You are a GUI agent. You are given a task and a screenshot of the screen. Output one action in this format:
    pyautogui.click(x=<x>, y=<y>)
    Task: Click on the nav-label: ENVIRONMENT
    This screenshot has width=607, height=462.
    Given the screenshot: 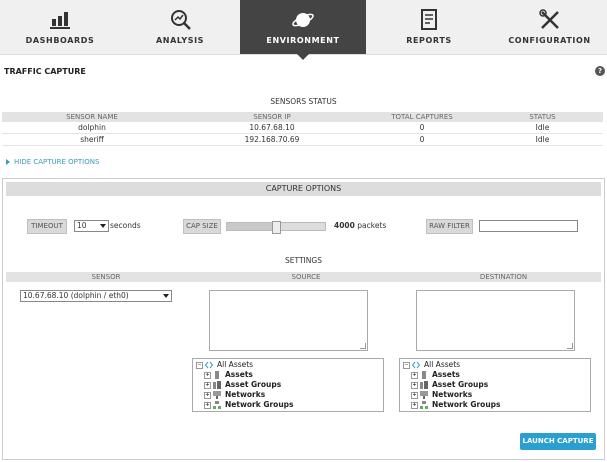 What is the action you would take?
    pyautogui.click(x=303, y=40)
    